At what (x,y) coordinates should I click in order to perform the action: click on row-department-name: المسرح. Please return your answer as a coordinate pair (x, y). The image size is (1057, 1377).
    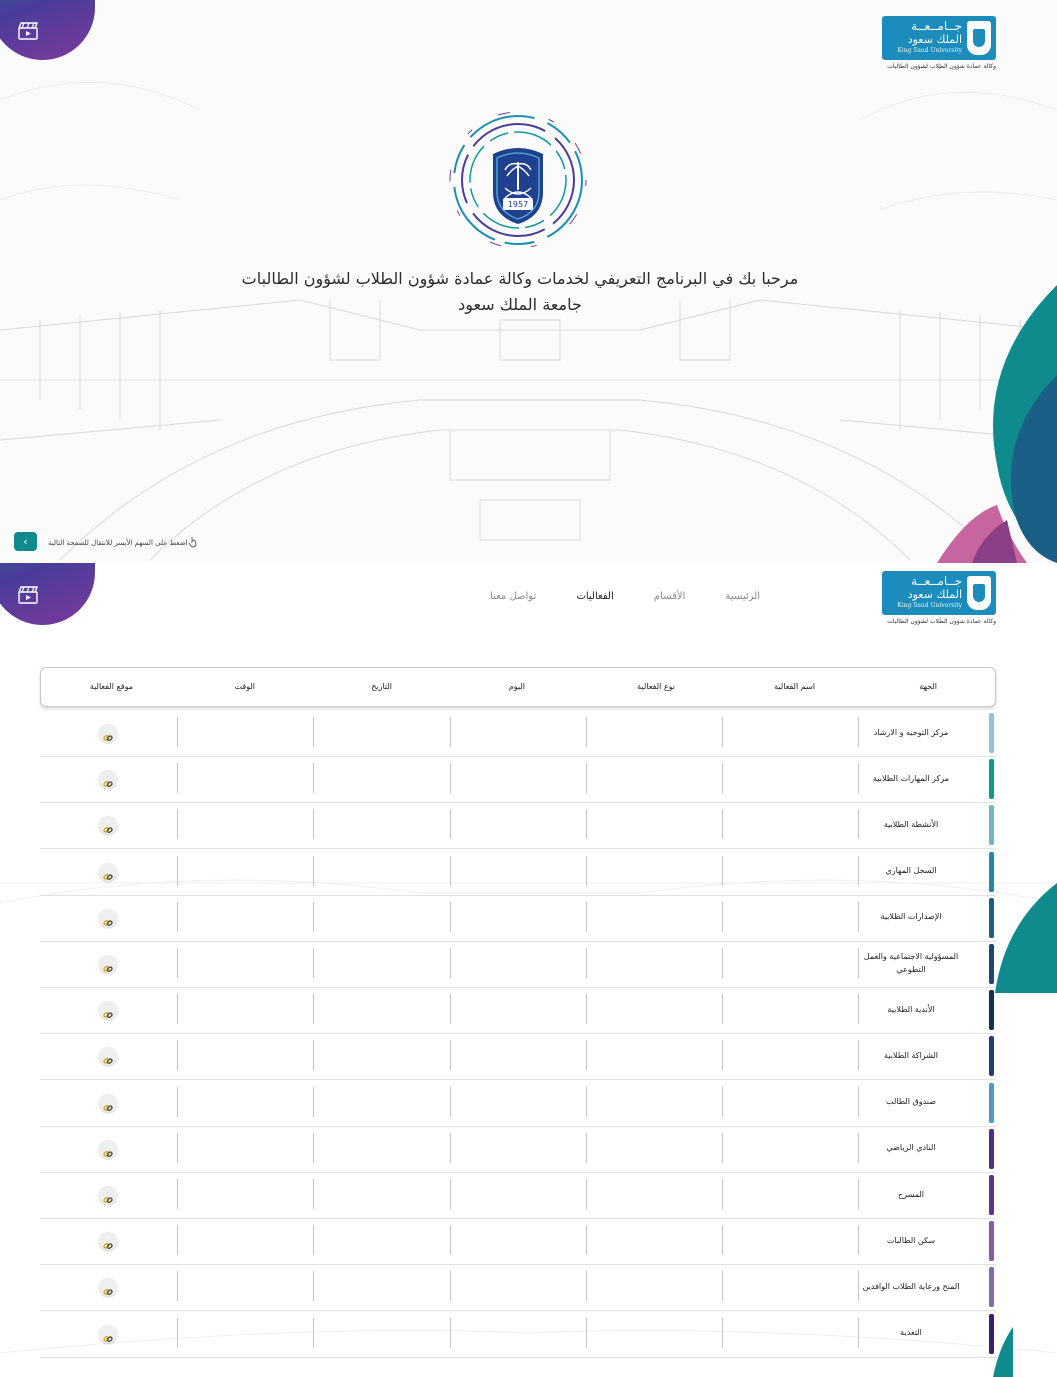
    Looking at the image, I should click on (911, 1194).